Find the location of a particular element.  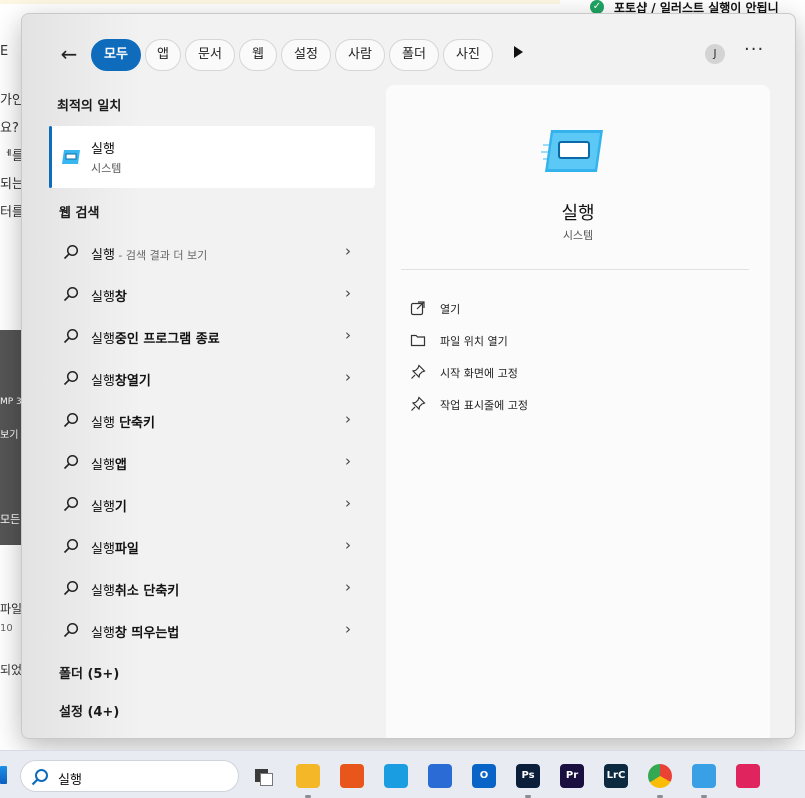

filter-chip-apps: 앱 is located at coordinates (163, 55).